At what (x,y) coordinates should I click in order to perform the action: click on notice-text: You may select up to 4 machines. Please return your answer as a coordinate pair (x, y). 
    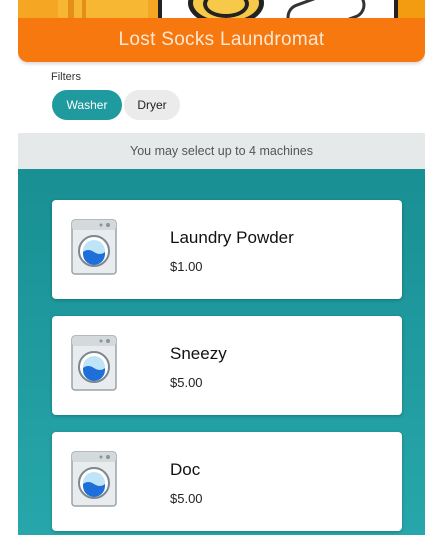
    Looking at the image, I should click on (221, 151).